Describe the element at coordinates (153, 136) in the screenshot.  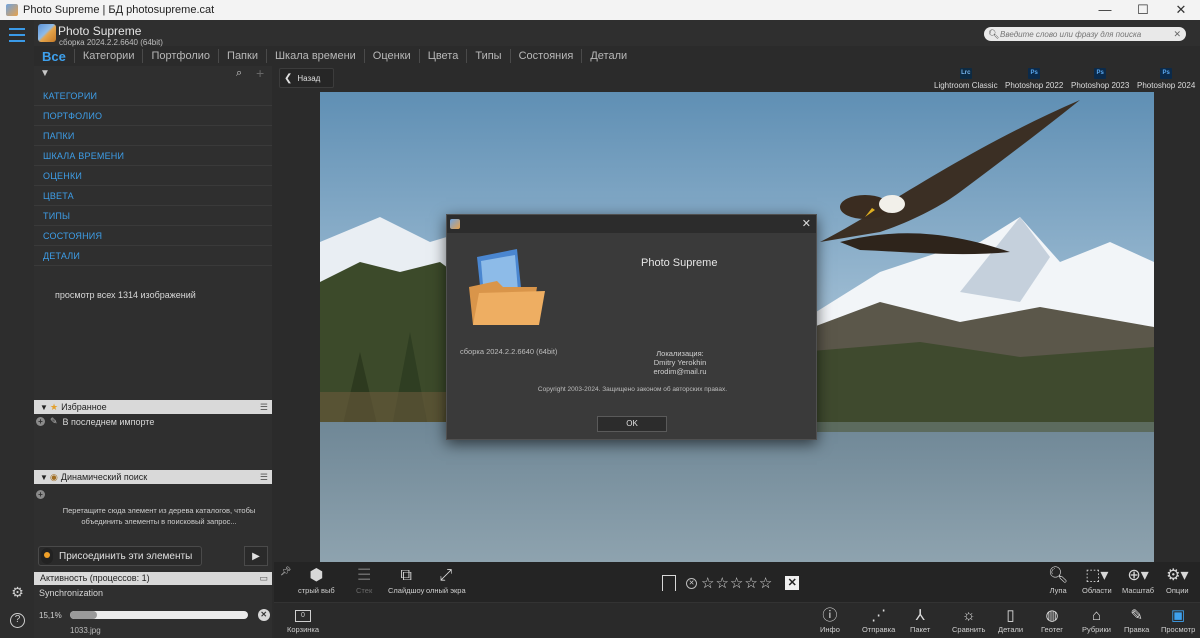
I see `tree-item-folders: ПАПКИ` at that location.